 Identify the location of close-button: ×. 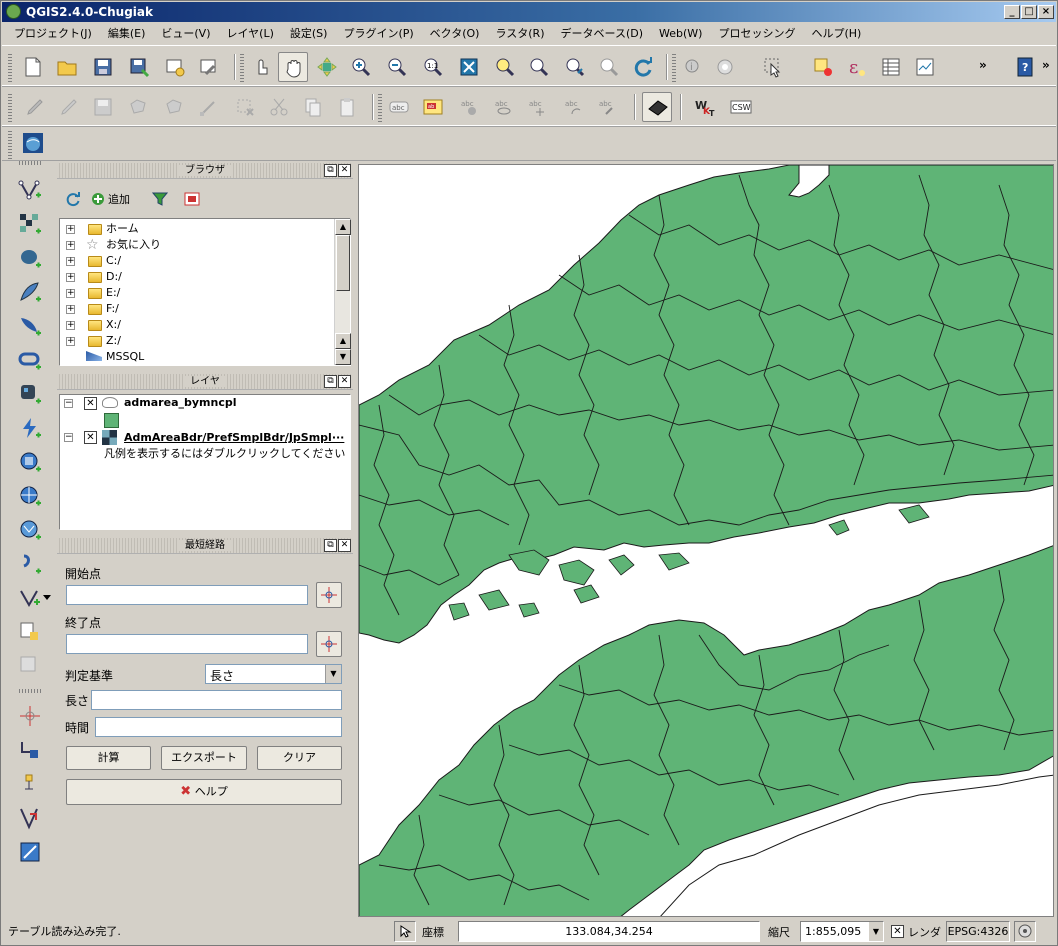
(1046, 12).